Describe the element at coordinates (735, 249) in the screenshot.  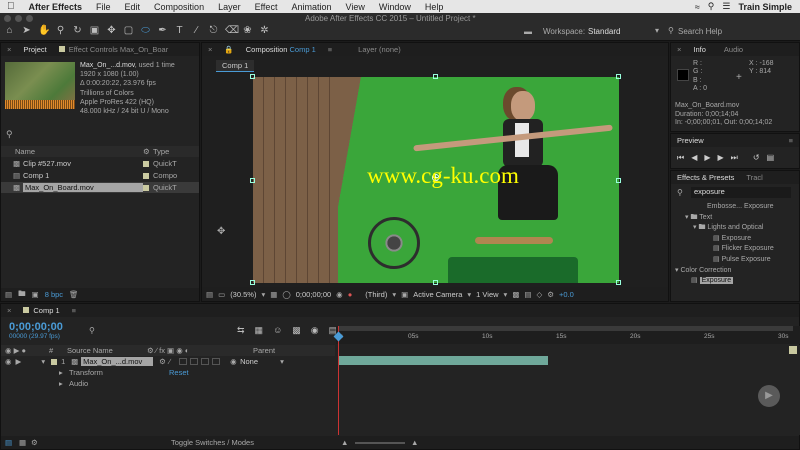
I see `effect-item: ▤ Flicker Exposure` at that location.